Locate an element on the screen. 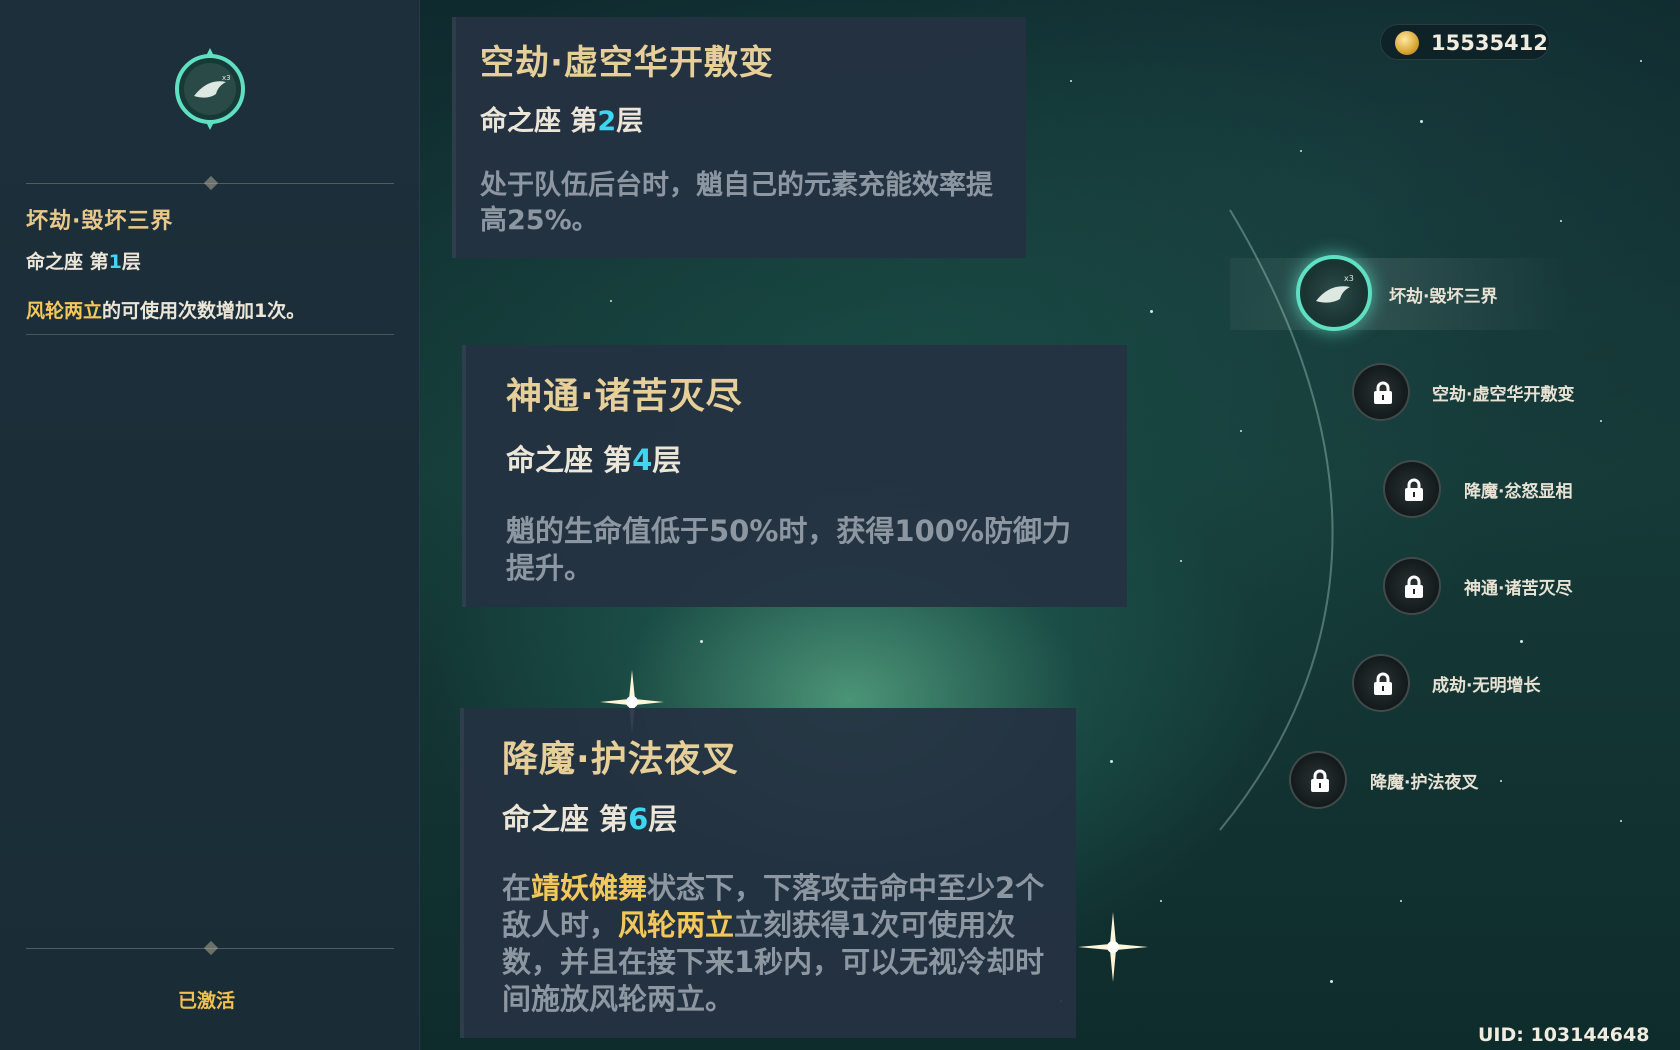 The width and height of the screenshot is (1680, 1050). constellation-node-label: 空劫·虚空华开敷变 is located at coordinates (1503, 392).